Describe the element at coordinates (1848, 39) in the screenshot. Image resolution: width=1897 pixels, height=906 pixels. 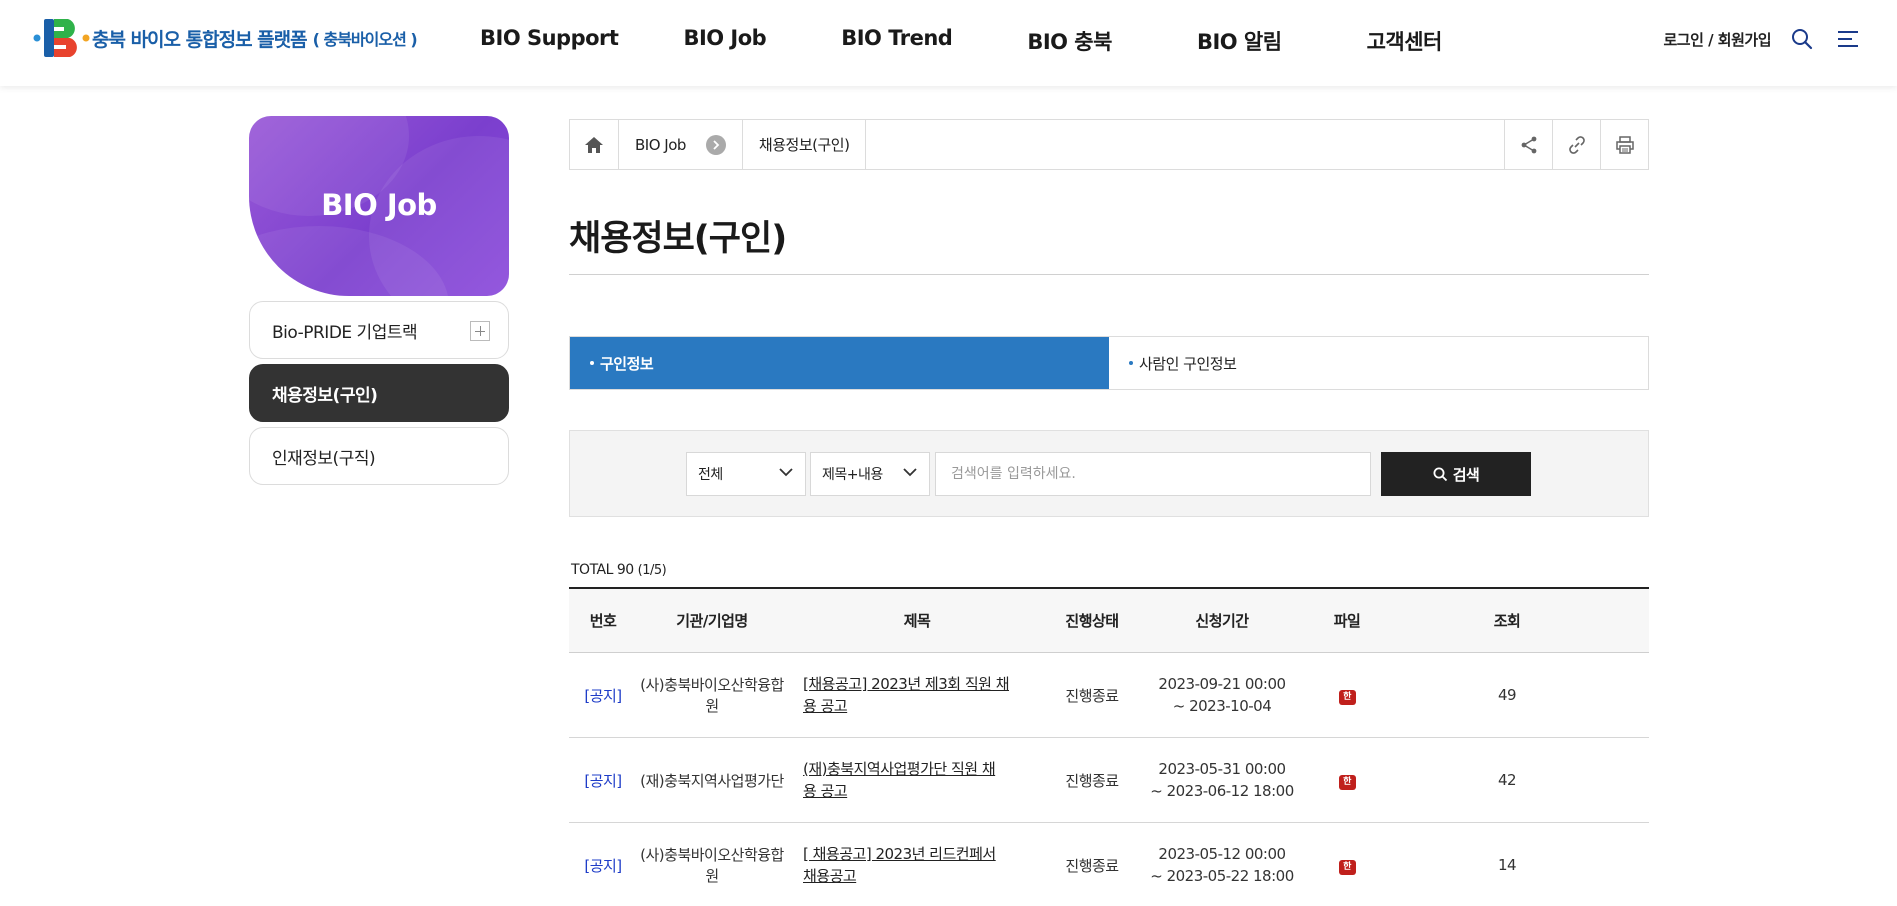
I see `menu-icon` at that location.